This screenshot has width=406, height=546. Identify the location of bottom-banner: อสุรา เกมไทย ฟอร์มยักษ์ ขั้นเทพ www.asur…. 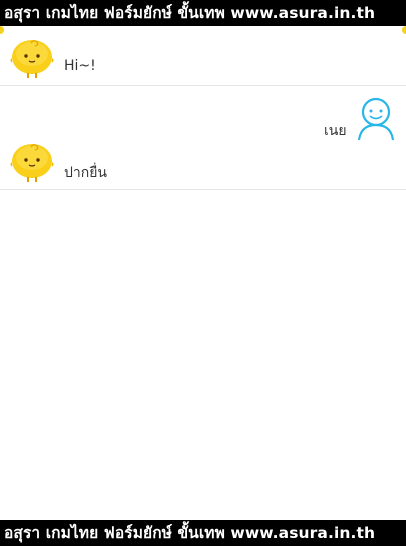
(203, 533).